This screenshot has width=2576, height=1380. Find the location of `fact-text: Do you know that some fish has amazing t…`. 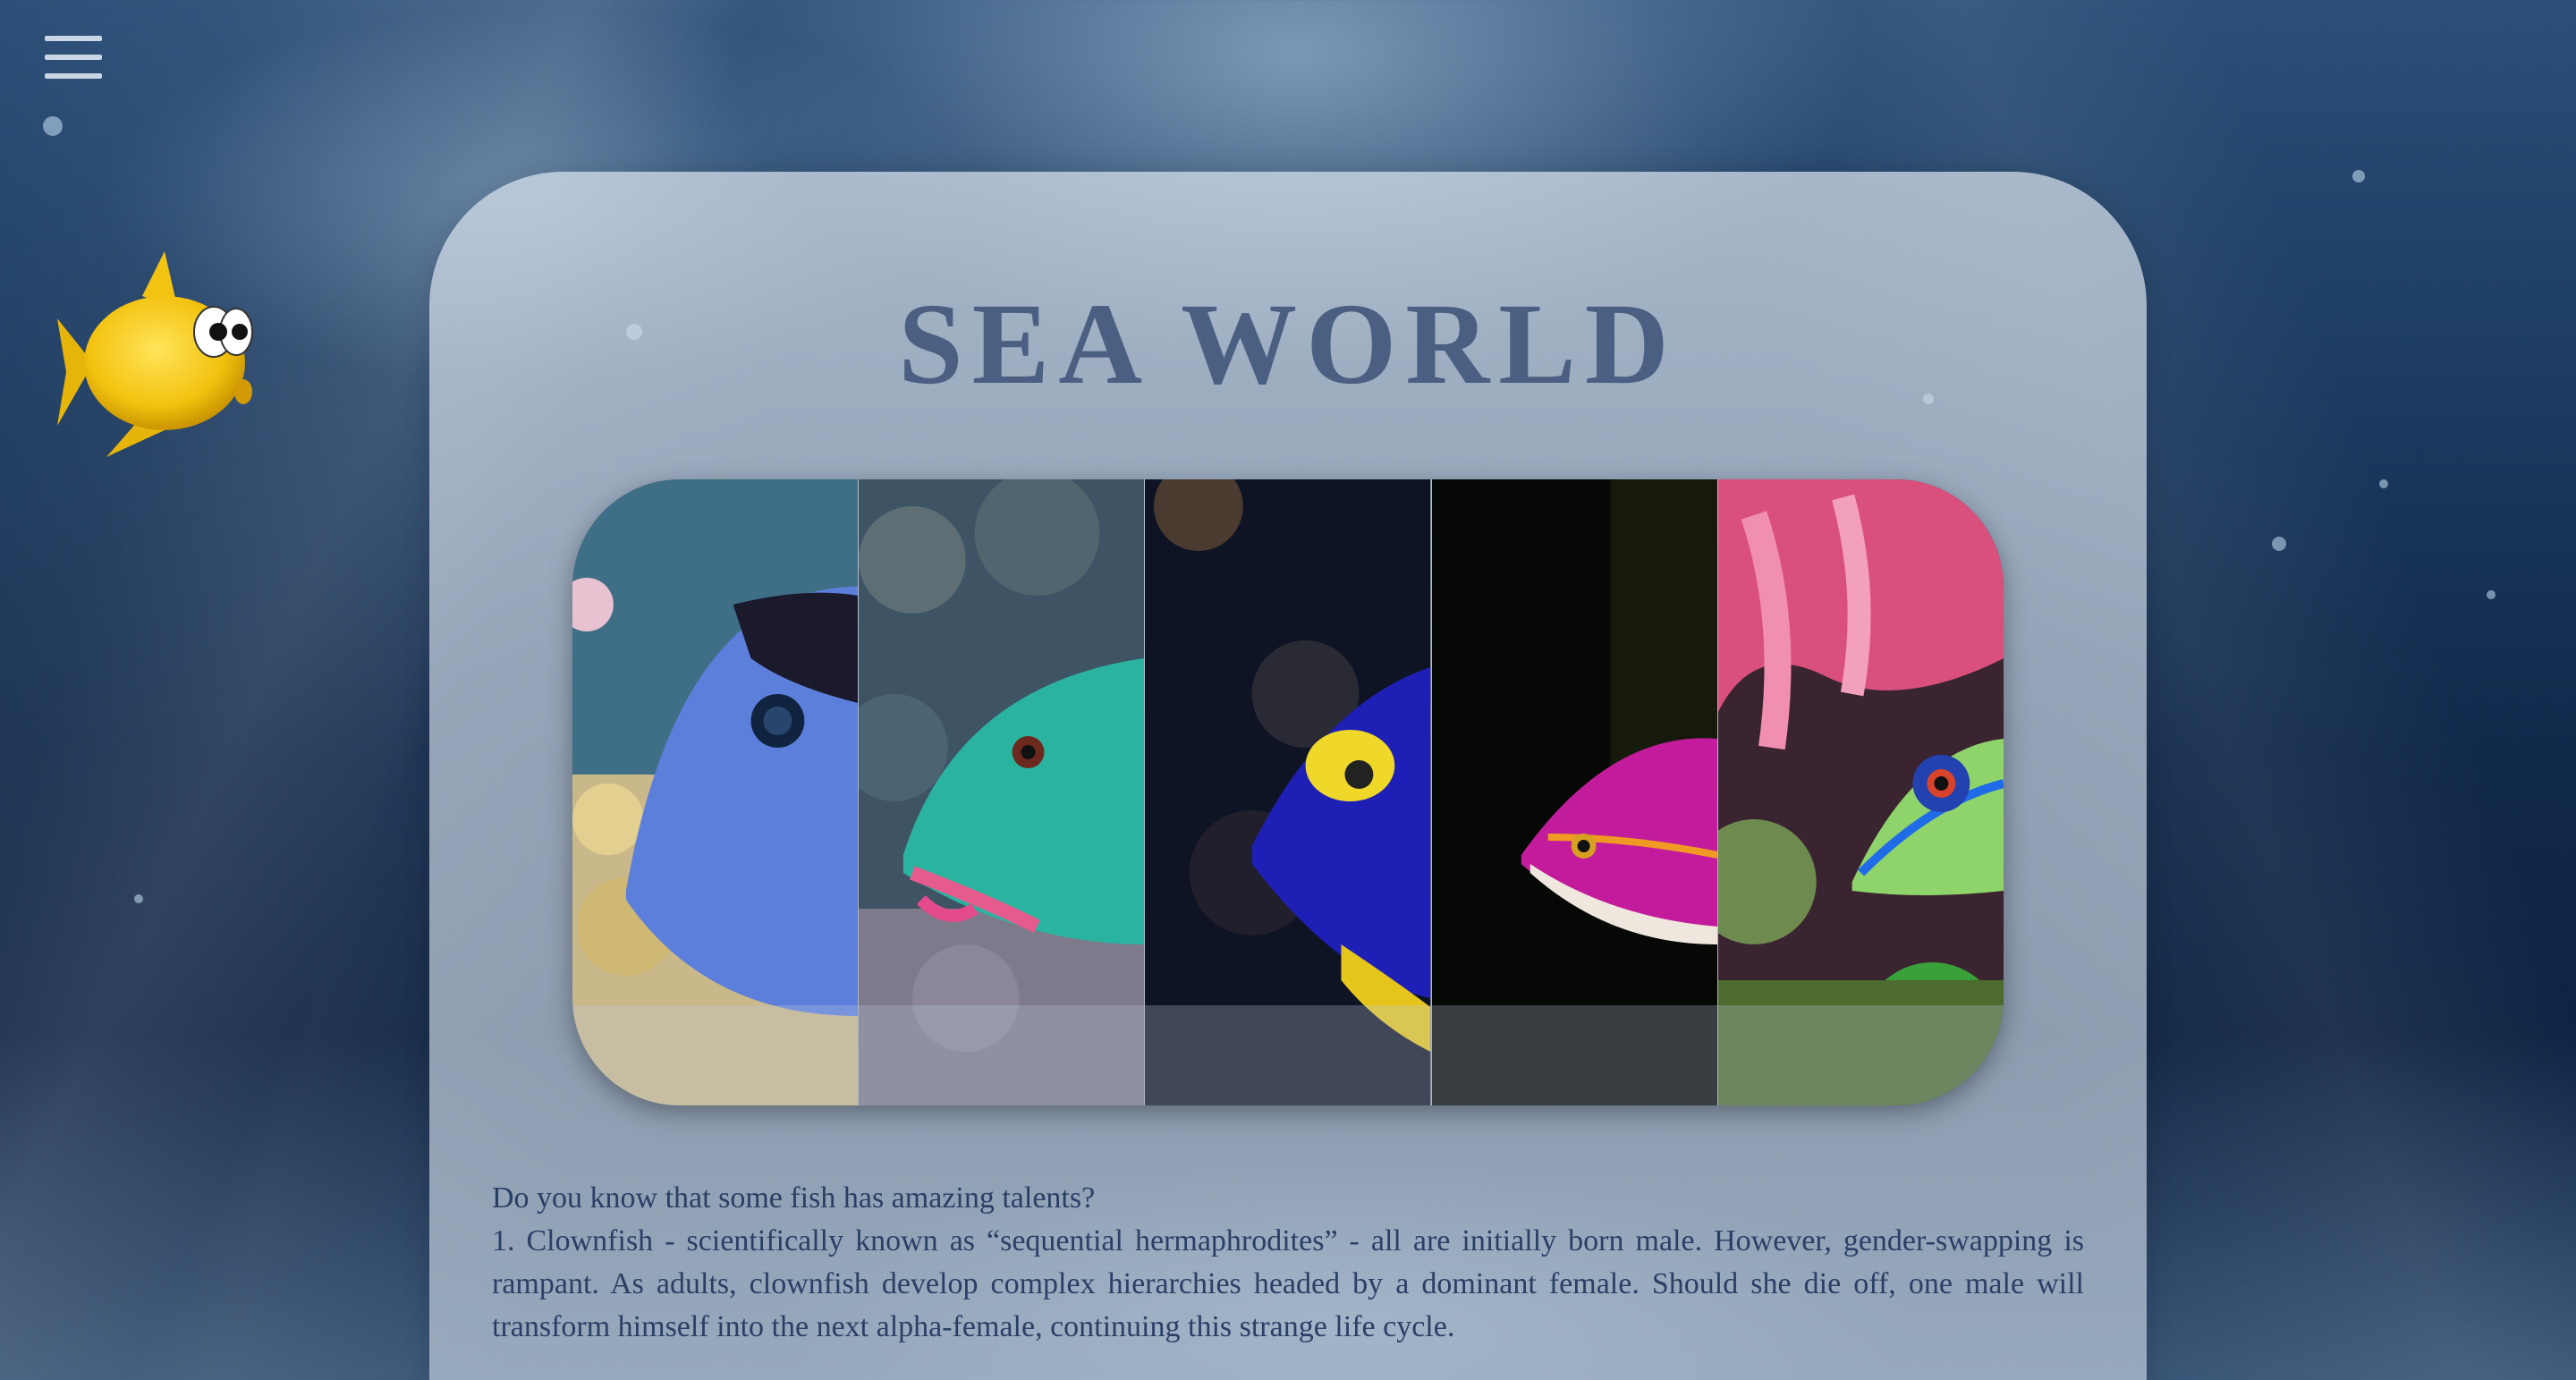

fact-text: Do you know that some fish has amazing t… is located at coordinates (1288, 1263).